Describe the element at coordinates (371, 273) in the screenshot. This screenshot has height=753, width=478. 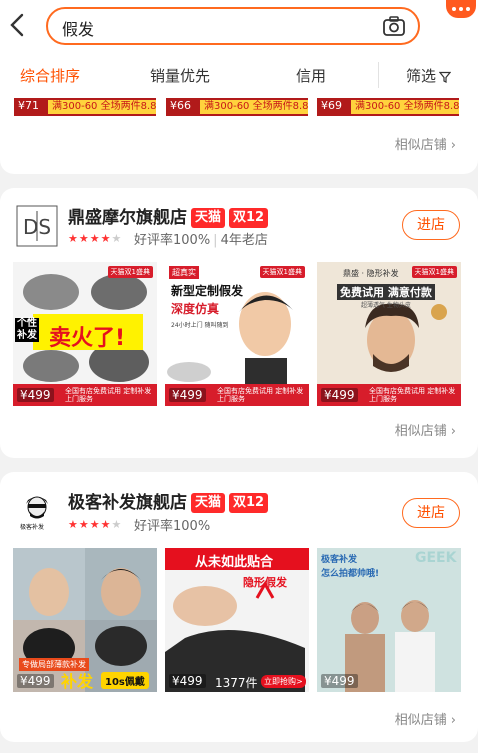
I see `promo-top-text: 鼎盛 · 隐形补发` at that location.